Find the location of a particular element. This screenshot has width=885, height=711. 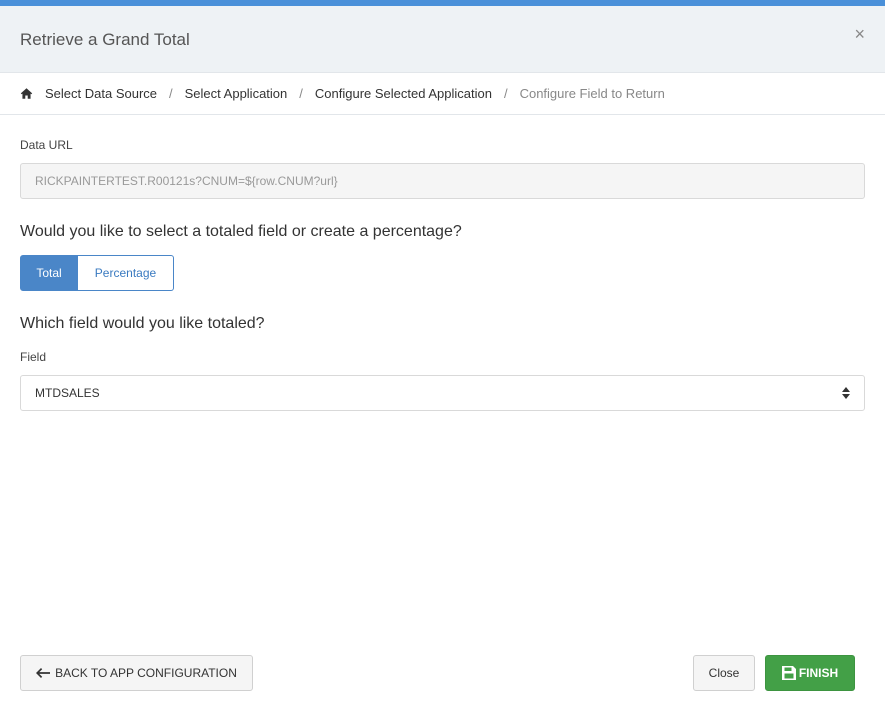

arrow-left-icon is located at coordinates (43, 673).